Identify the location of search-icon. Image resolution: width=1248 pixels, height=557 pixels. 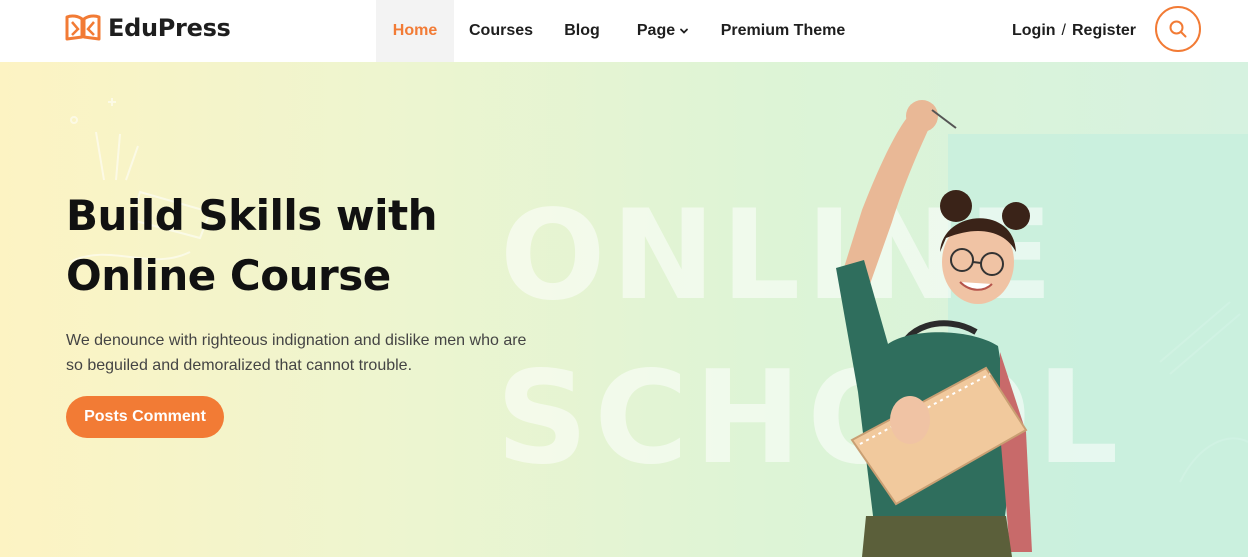
(1178, 29).